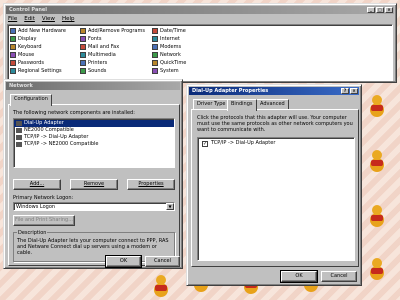  What do you see at coordinates (98, 63) in the screenshot?
I see `control-panel-item-label: Printers` at bounding box center [98, 63].